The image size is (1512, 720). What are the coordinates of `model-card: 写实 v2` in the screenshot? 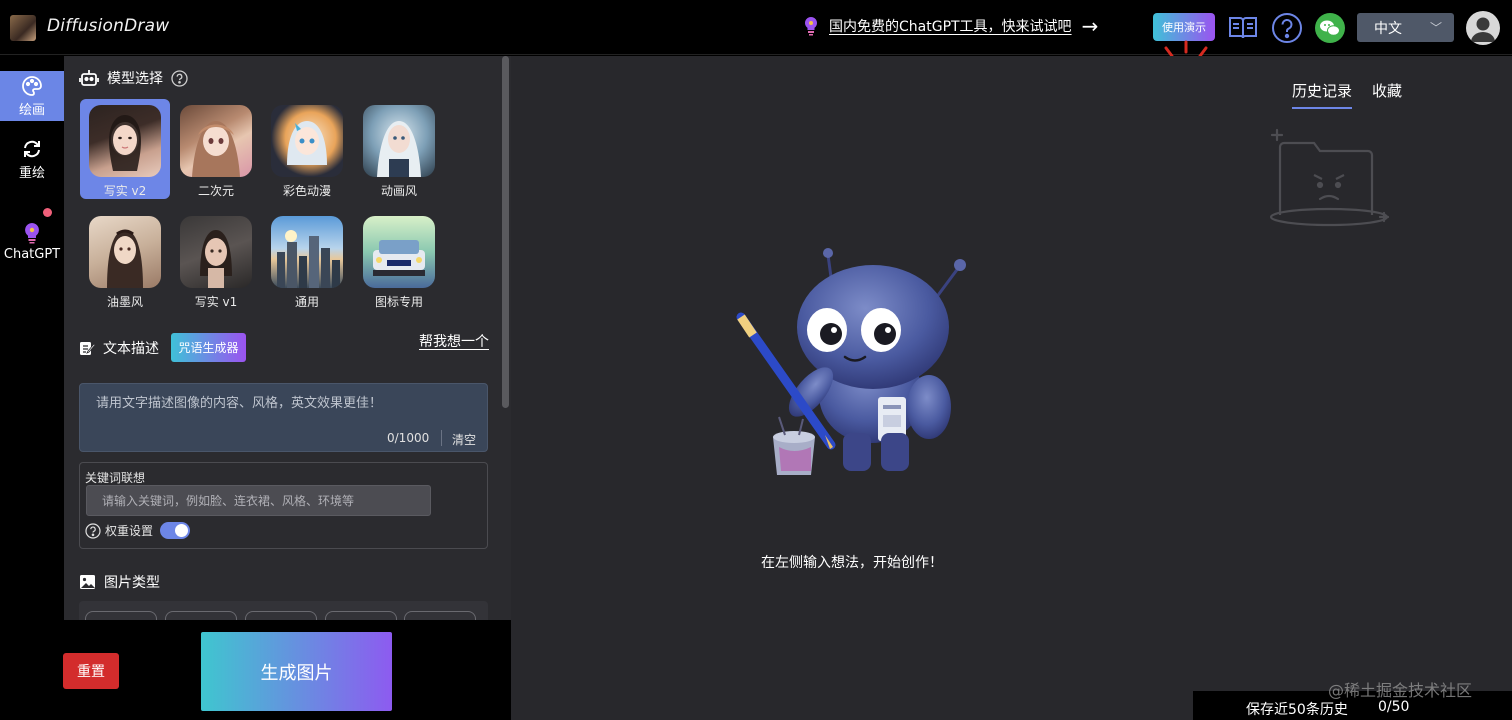 It's located at (125, 149).